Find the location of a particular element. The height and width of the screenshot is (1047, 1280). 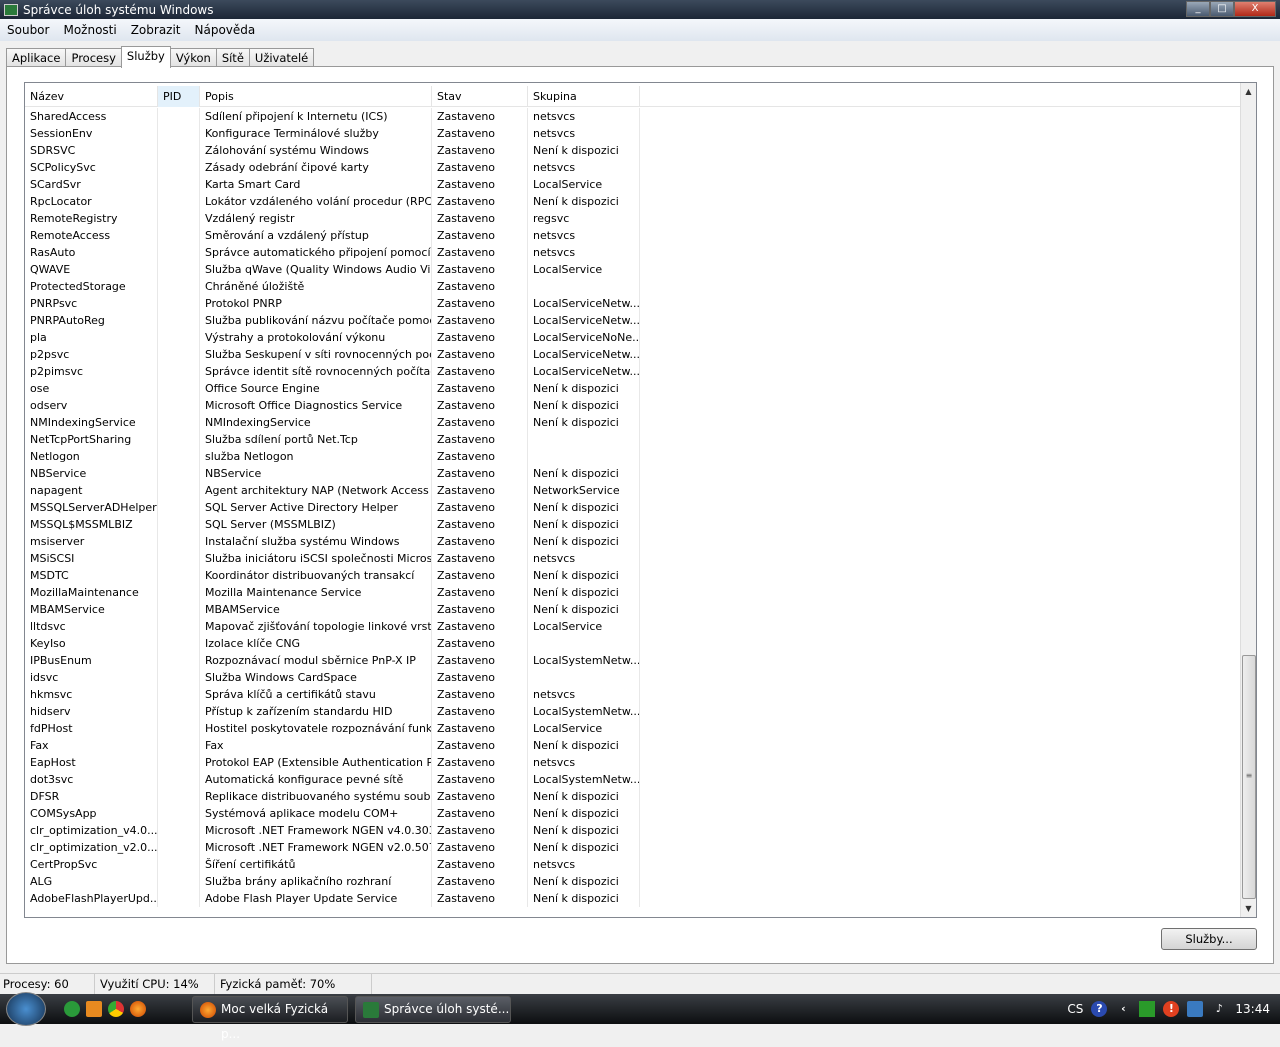

tab-sluzby: Služby is located at coordinates (145, 57).